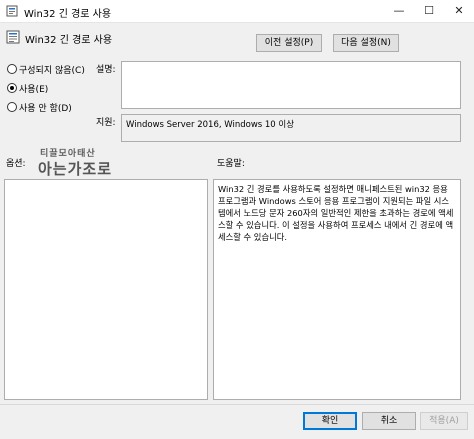  Describe the element at coordinates (45, 109) in the screenshot. I see `radio-disabled-label: 사용 안 함(D)` at that location.